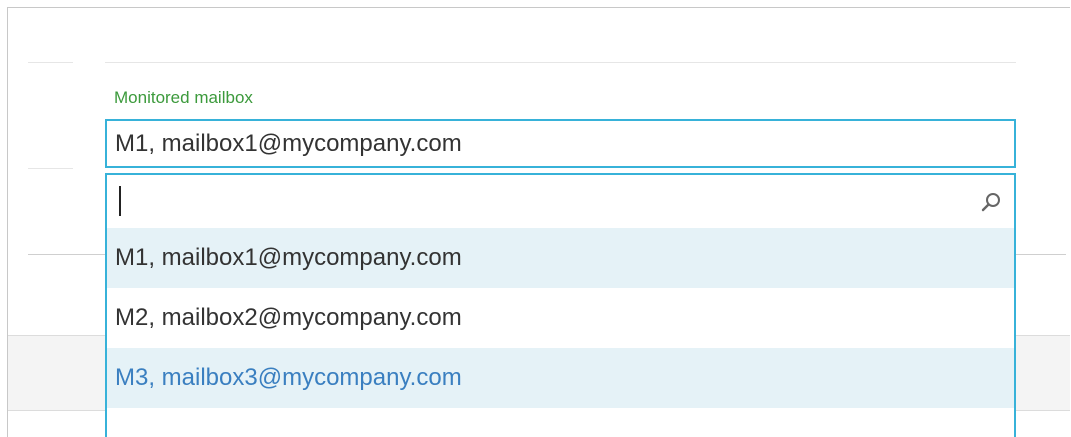  Describe the element at coordinates (288, 317) in the screenshot. I see `list-item-label: M2, mailbox2@mycompany.com` at that location.